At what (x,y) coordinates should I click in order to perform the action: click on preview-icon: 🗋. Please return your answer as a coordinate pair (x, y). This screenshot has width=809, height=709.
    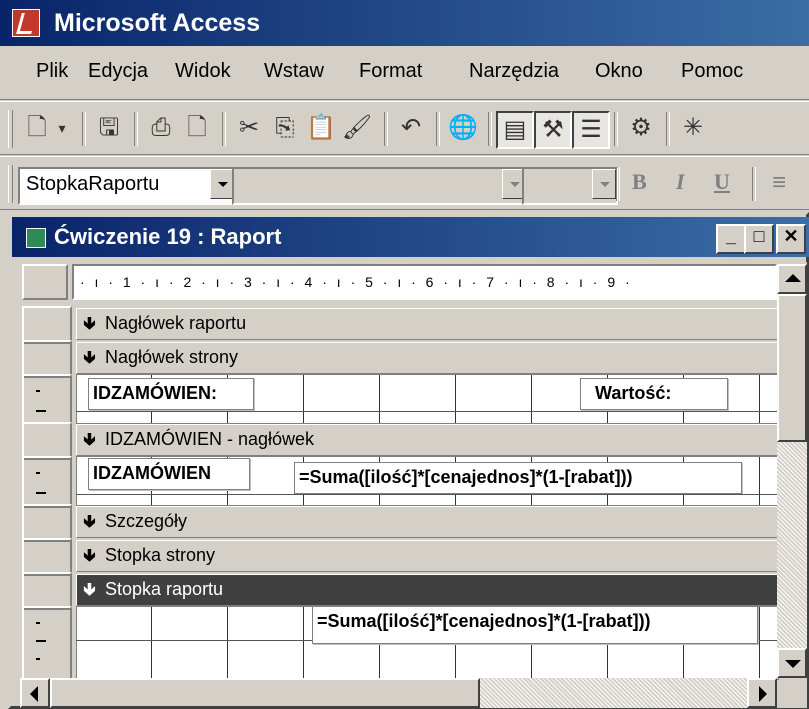
    Looking at the image, I should click on (197, 128).